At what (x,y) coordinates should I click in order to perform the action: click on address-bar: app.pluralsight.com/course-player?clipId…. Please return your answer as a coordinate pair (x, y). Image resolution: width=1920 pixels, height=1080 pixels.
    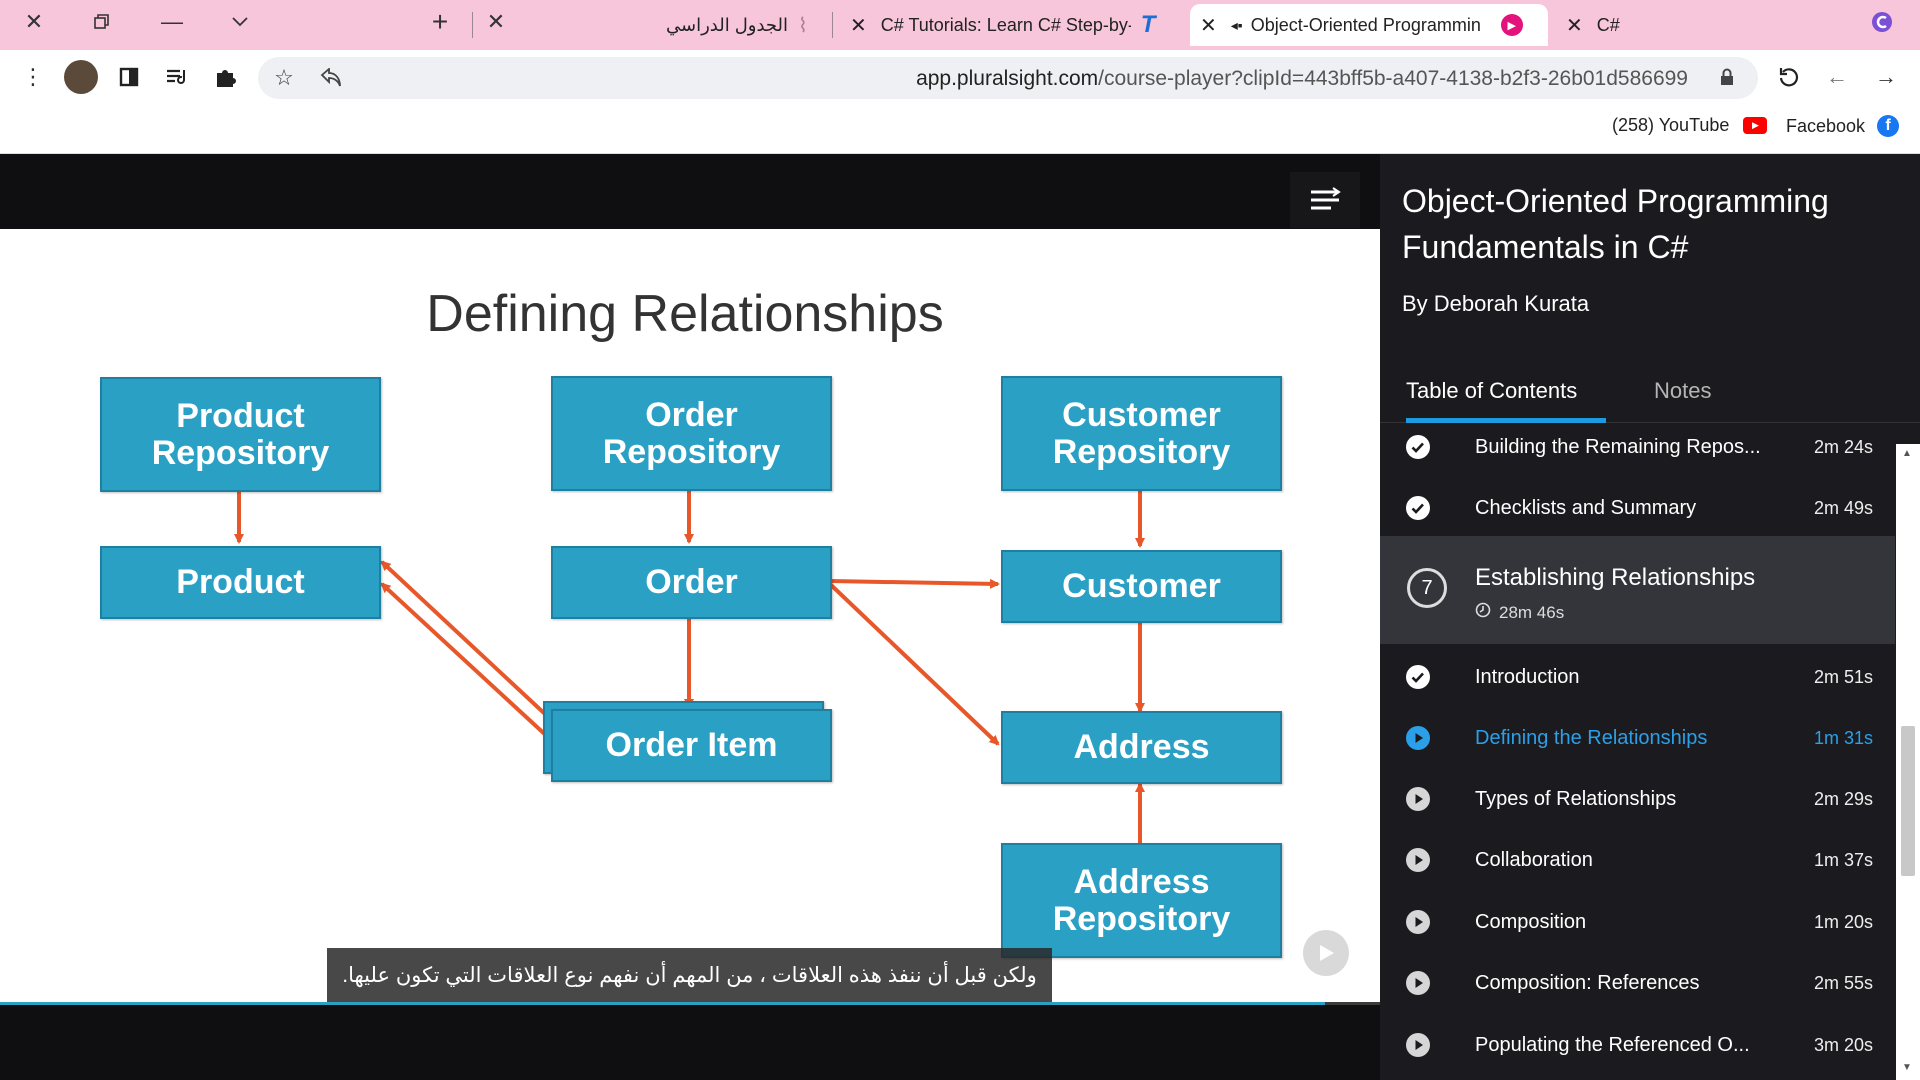
    Looking at the image, I should click on (1008, 78).